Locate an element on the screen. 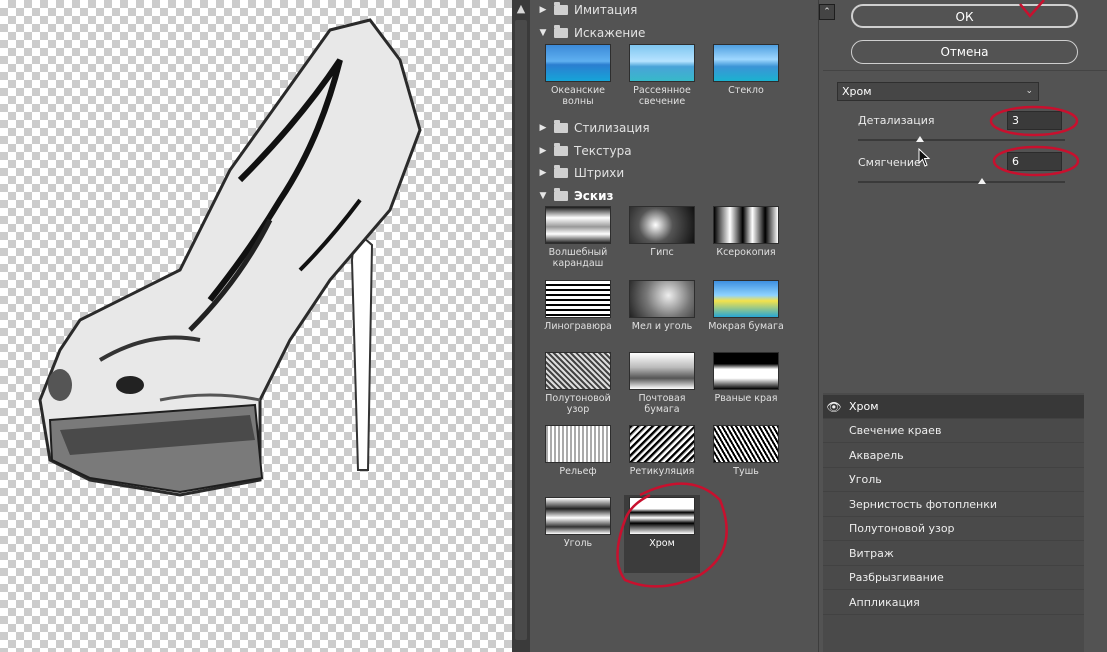 This screenshot has height=652, width=1107. detail-input: 3 is located at coordinates (1034, 120).